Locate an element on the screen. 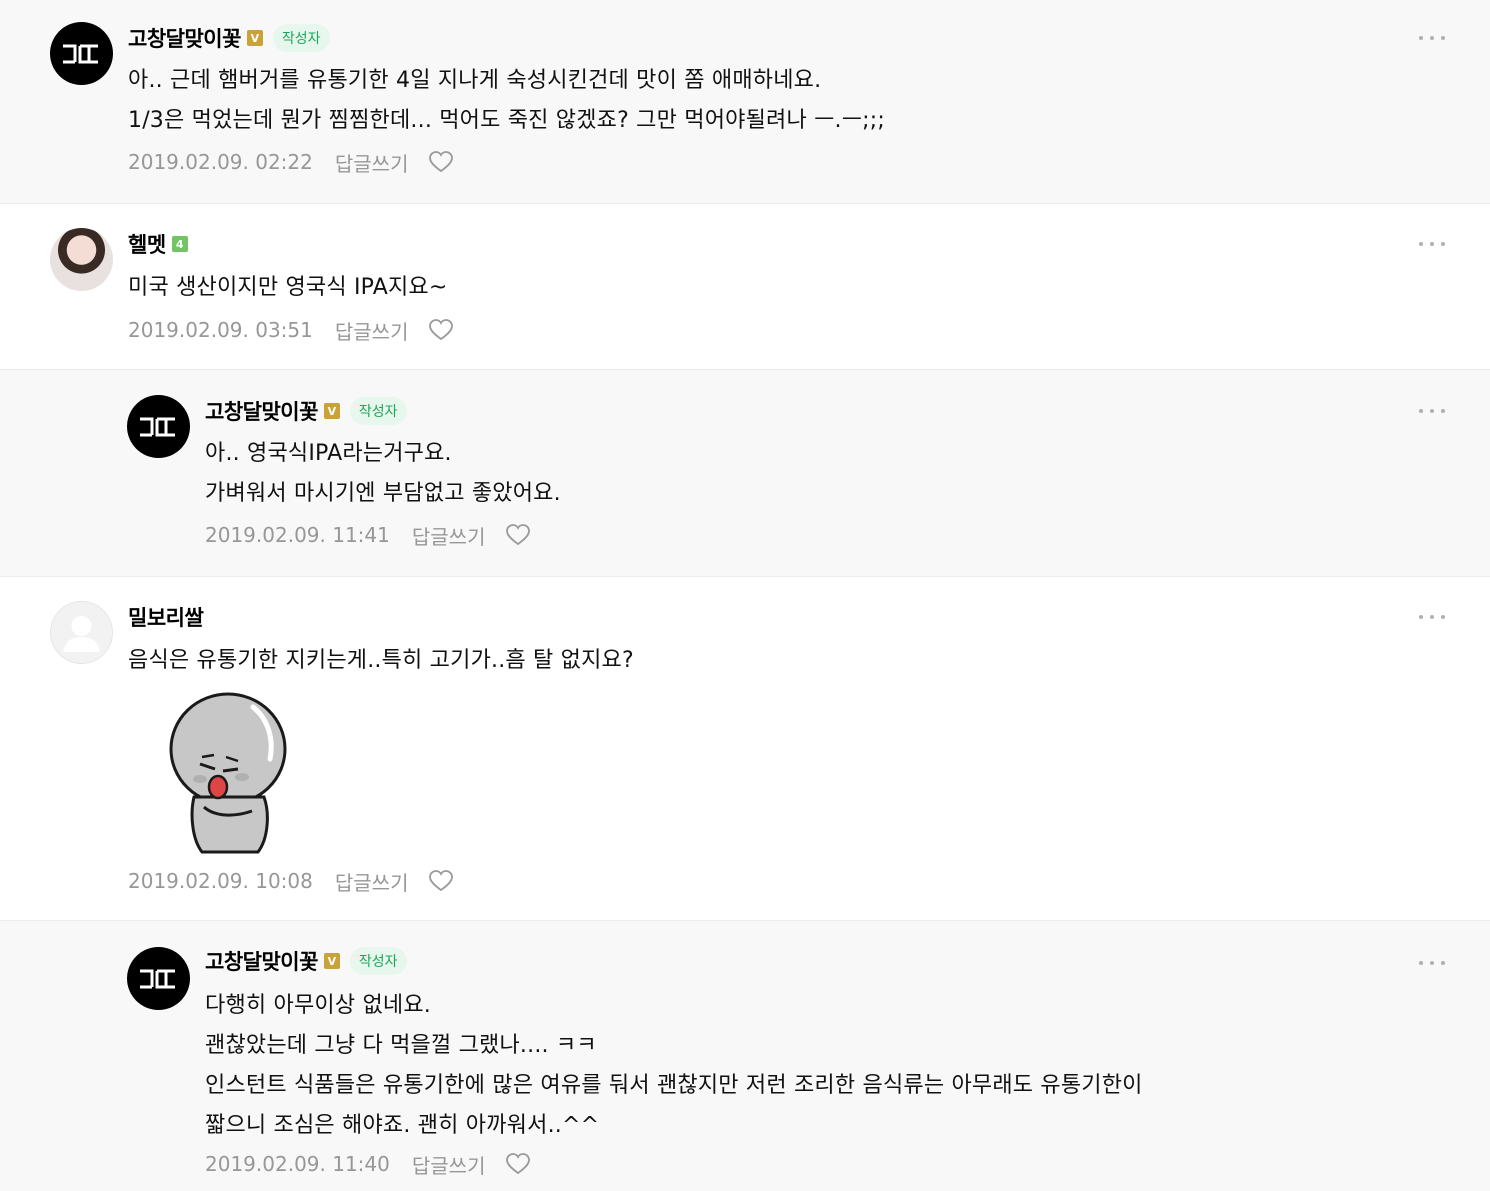 The height and width of the screenshot is (1191, 1490). user-avatar is located at coordinates (81, 259).